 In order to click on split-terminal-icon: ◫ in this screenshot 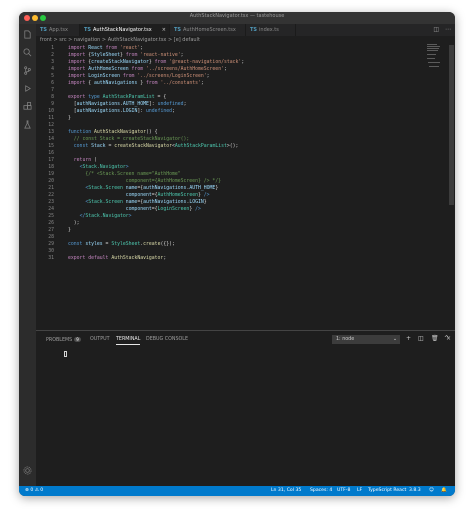, I will do `click(421, 338)`.